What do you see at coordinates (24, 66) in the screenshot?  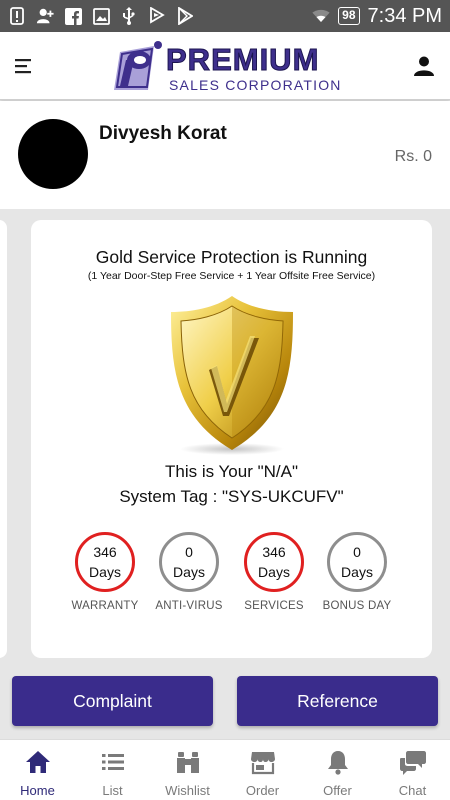 I see `menu-icon` at bounding box center [24, 66].